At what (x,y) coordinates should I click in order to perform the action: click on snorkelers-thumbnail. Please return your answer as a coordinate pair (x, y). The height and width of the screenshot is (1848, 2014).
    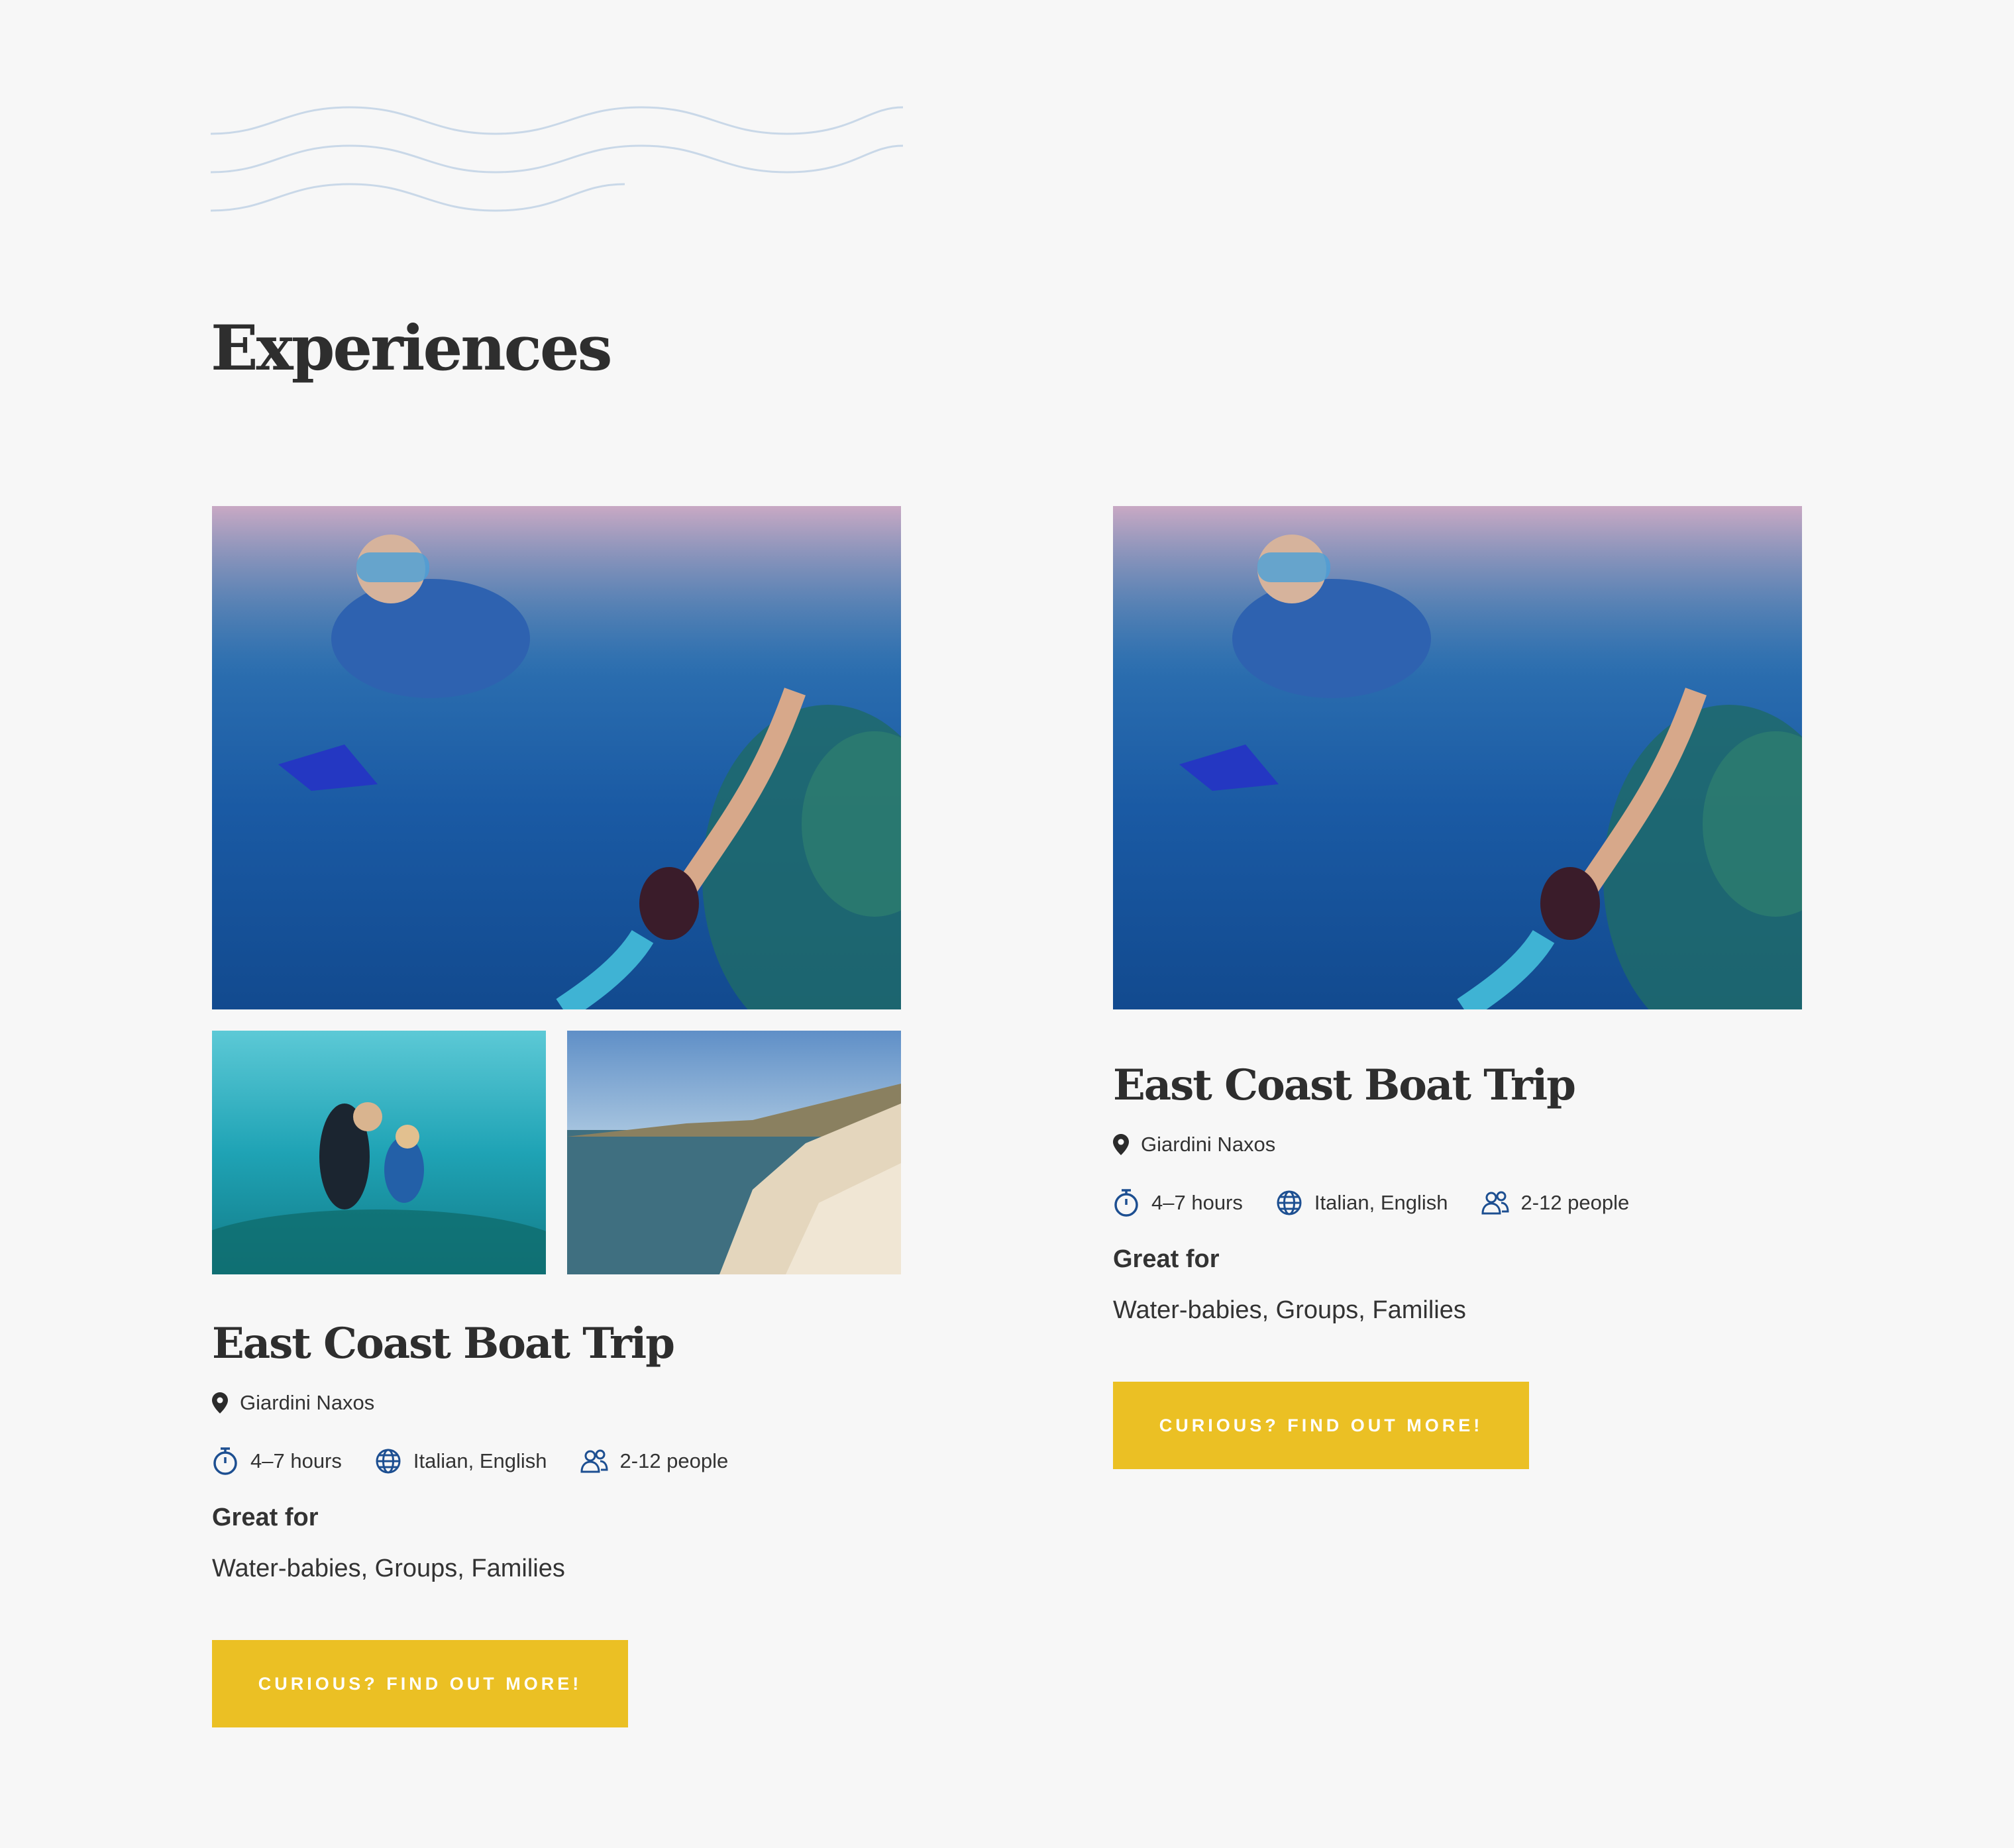
    Looking at the image, I should click on (379, 1152).